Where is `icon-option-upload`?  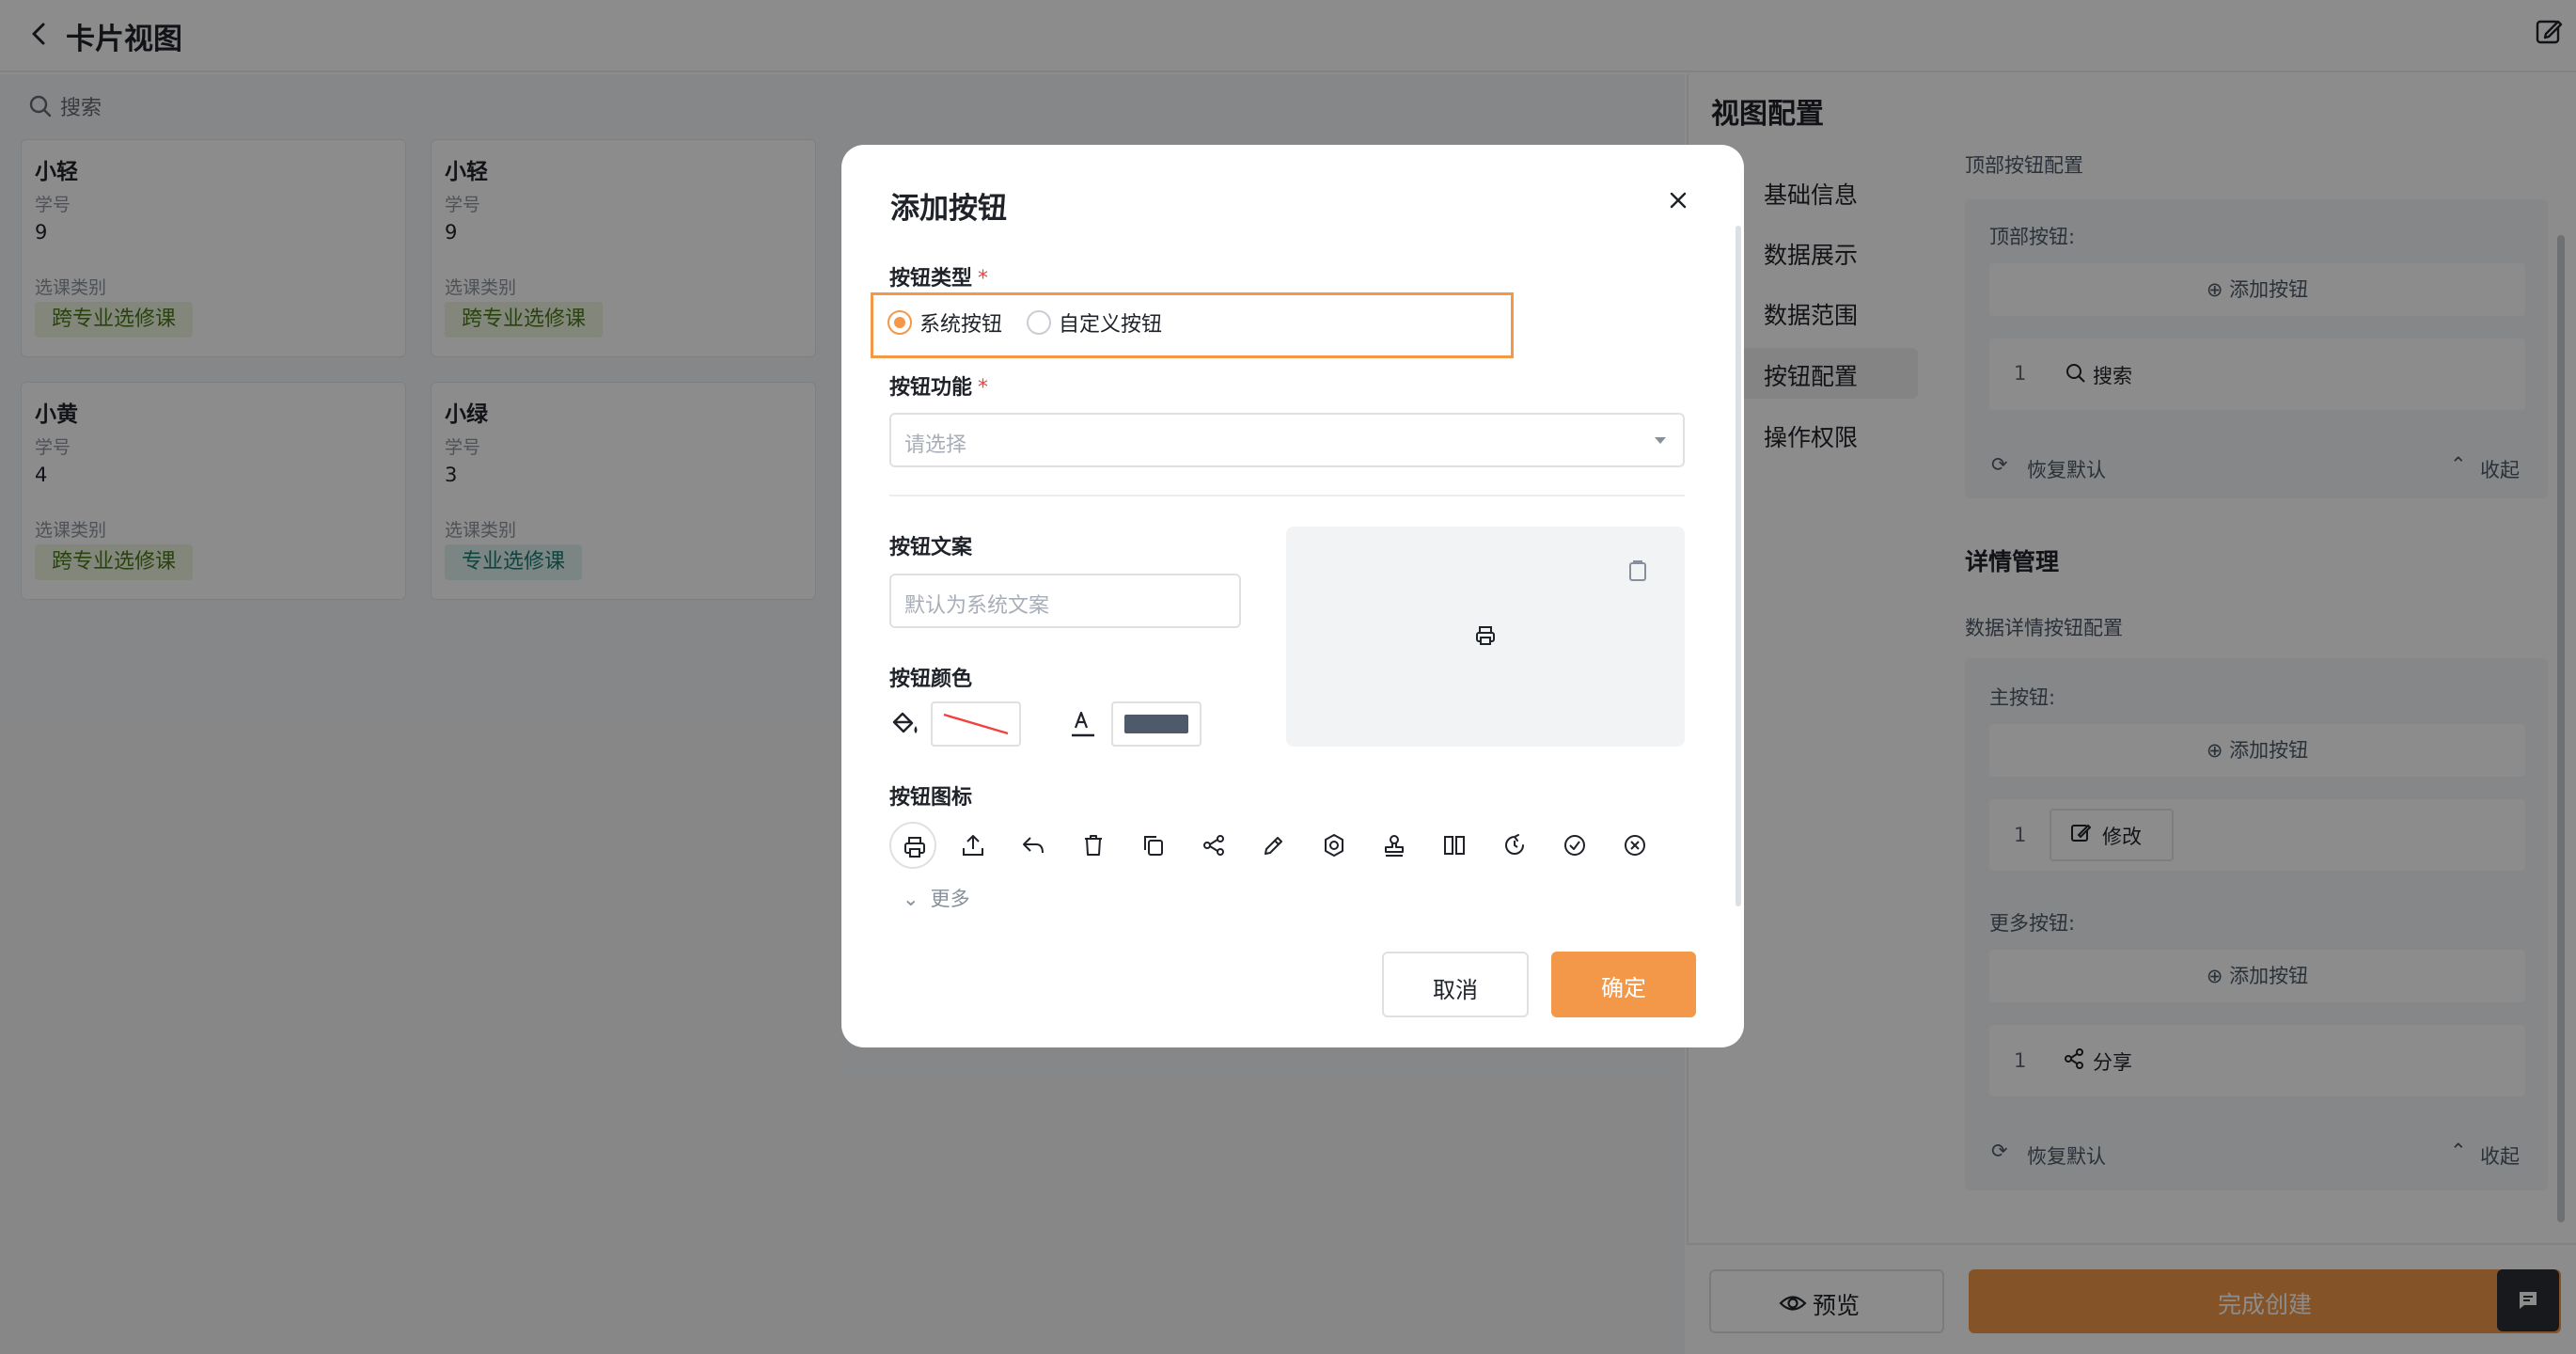
icon-option-upload is located at coordinates (974, 845).